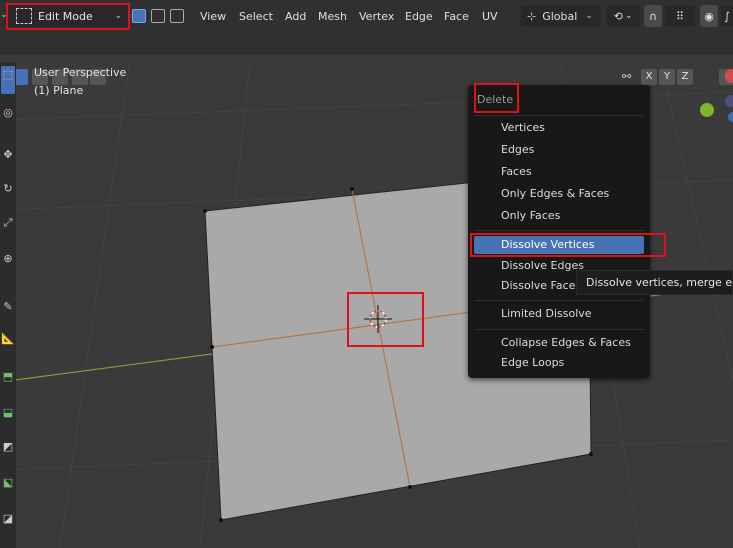  I want to click on menu-item-limited-dissolve: Limited Dissolve, so click(546, 313).